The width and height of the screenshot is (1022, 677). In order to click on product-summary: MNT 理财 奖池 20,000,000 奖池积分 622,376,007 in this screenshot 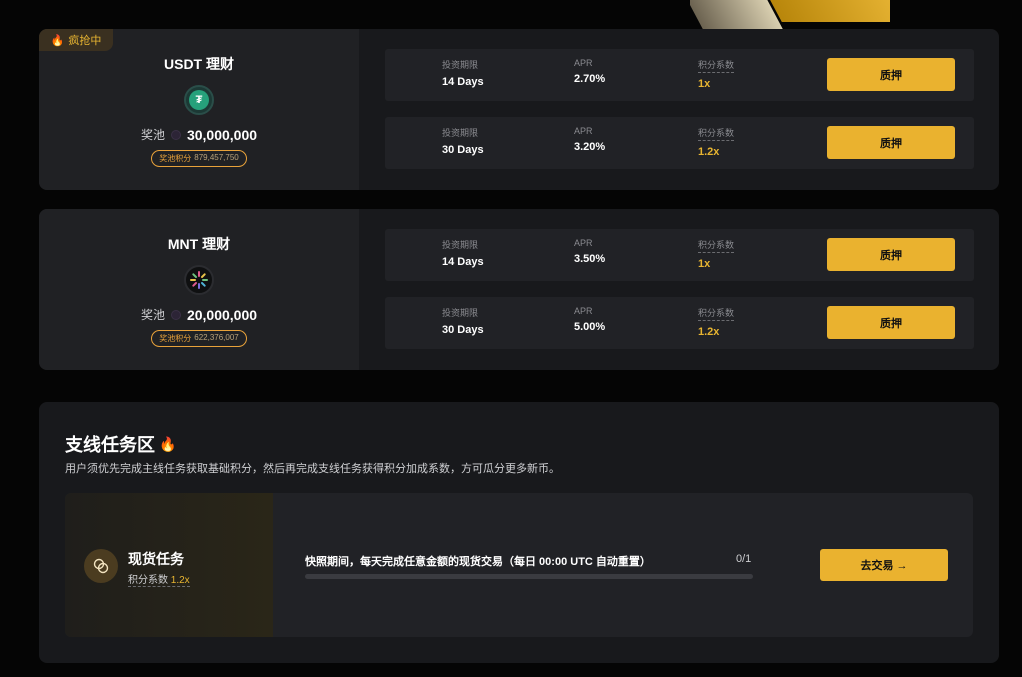, I will do `click(199, 289)`.